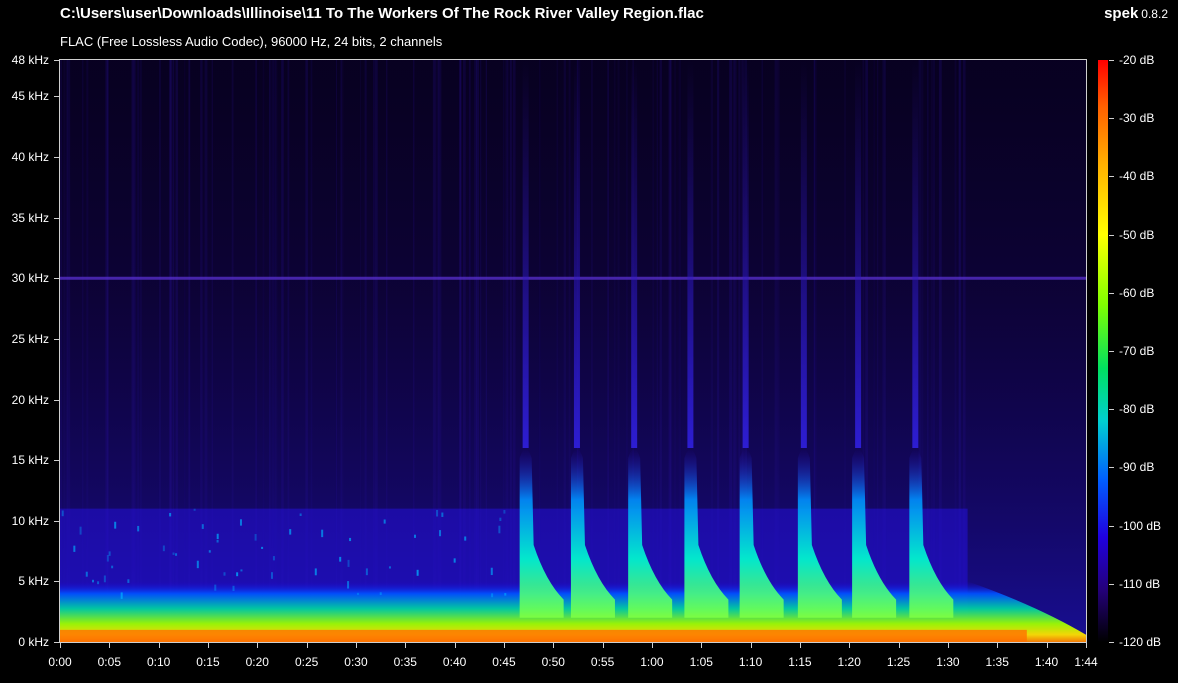 The height and width of the screenshot is (683, 1178). Describe the element at coordinates (800, 662) in the screenshot. I see `time-tick-label: 1:15` at that location.